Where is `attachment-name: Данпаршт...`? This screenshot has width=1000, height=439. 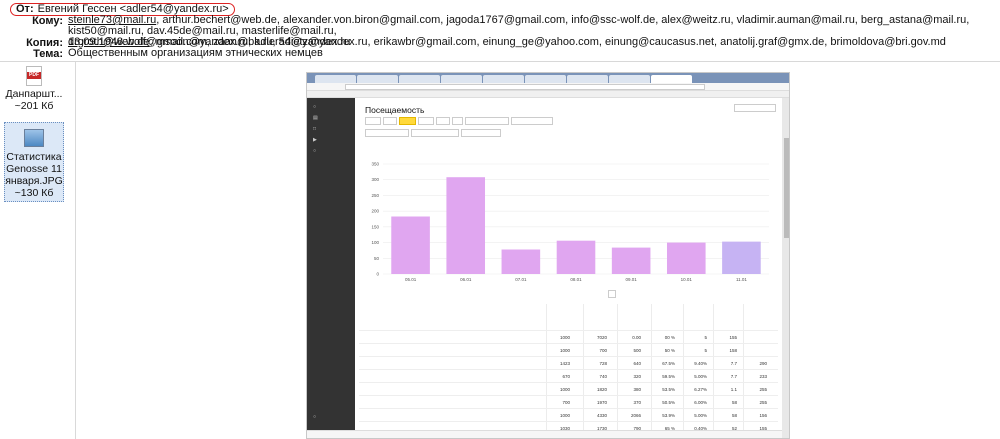 attachment-name: Данпаршт... is located at coordinates (34, 94).